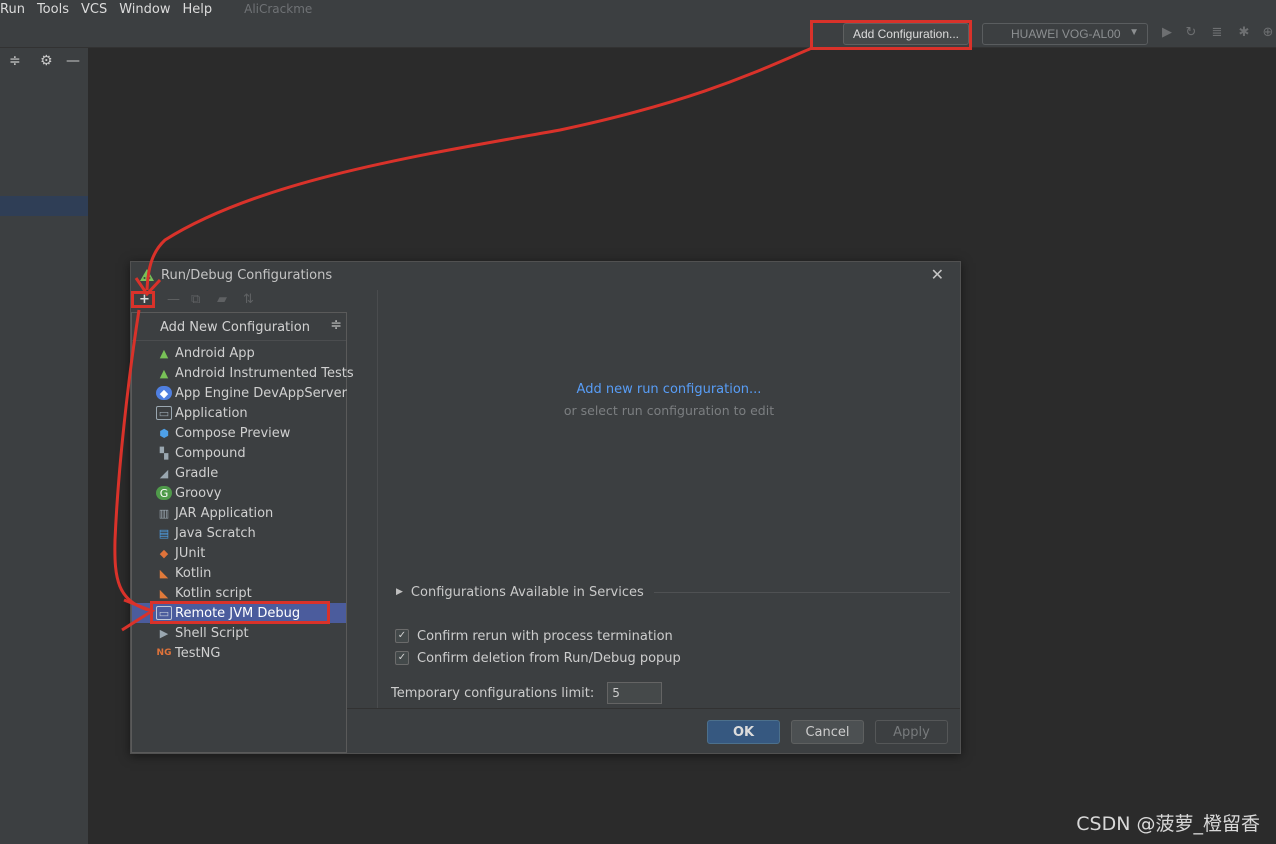  What do you see at coordinates (278, 9) in the screenshot?
I see `project-name: AliCrackme` at bounding box center [278, 9].